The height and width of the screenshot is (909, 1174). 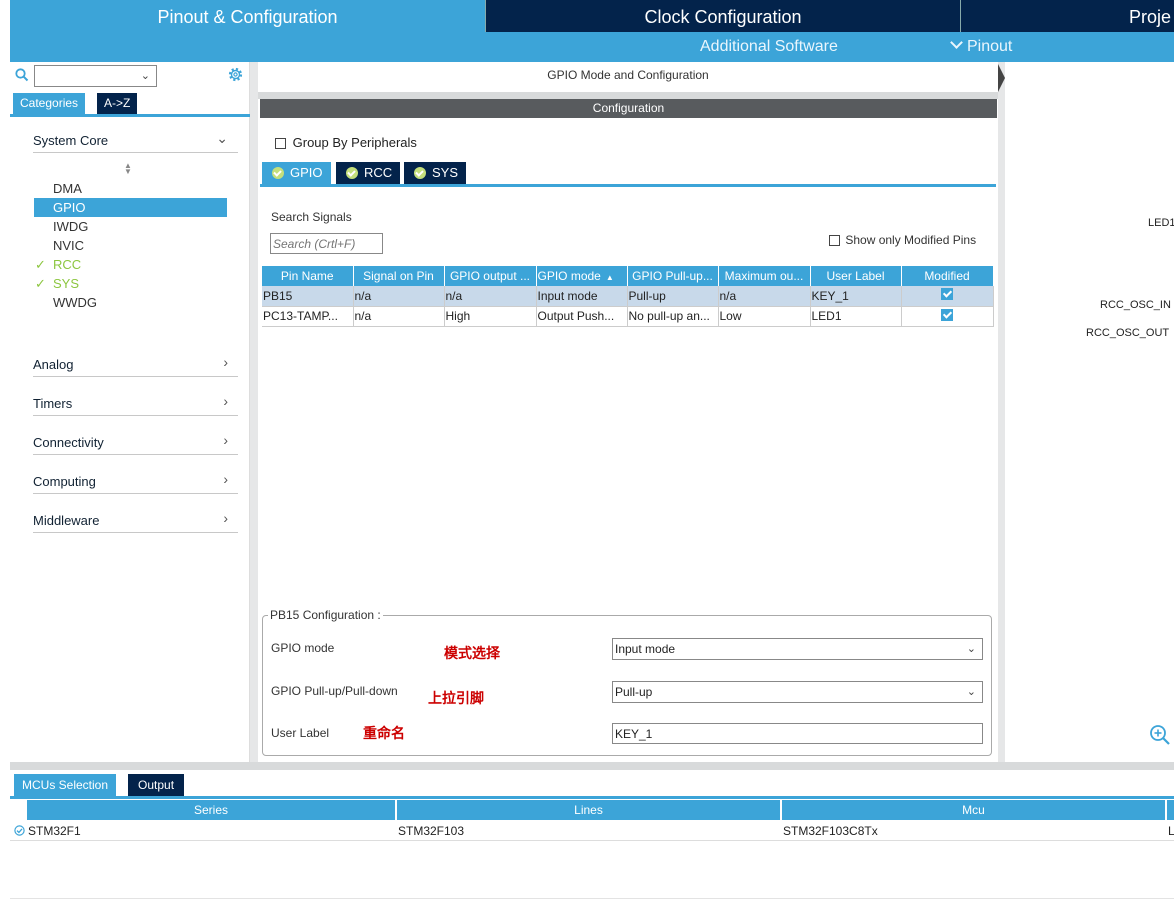 What do you see at coordinates (49, 103) in the screenshot?
I see `tab-categories: Categories` at bounding box center [49, 103].